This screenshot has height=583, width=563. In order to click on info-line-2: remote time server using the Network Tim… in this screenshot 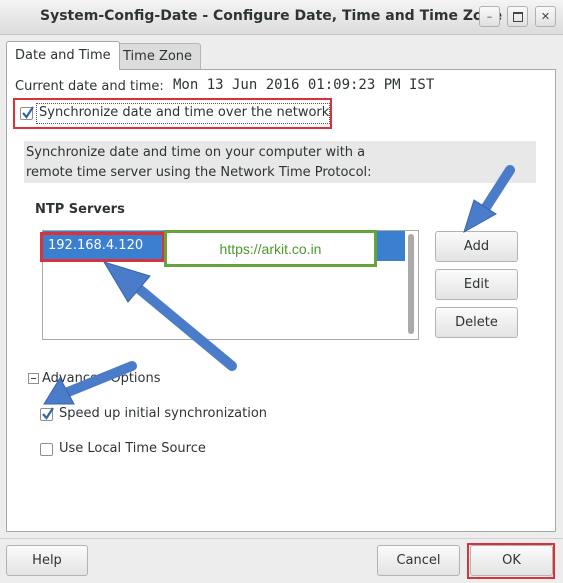, I will do `click(199, 172)`.